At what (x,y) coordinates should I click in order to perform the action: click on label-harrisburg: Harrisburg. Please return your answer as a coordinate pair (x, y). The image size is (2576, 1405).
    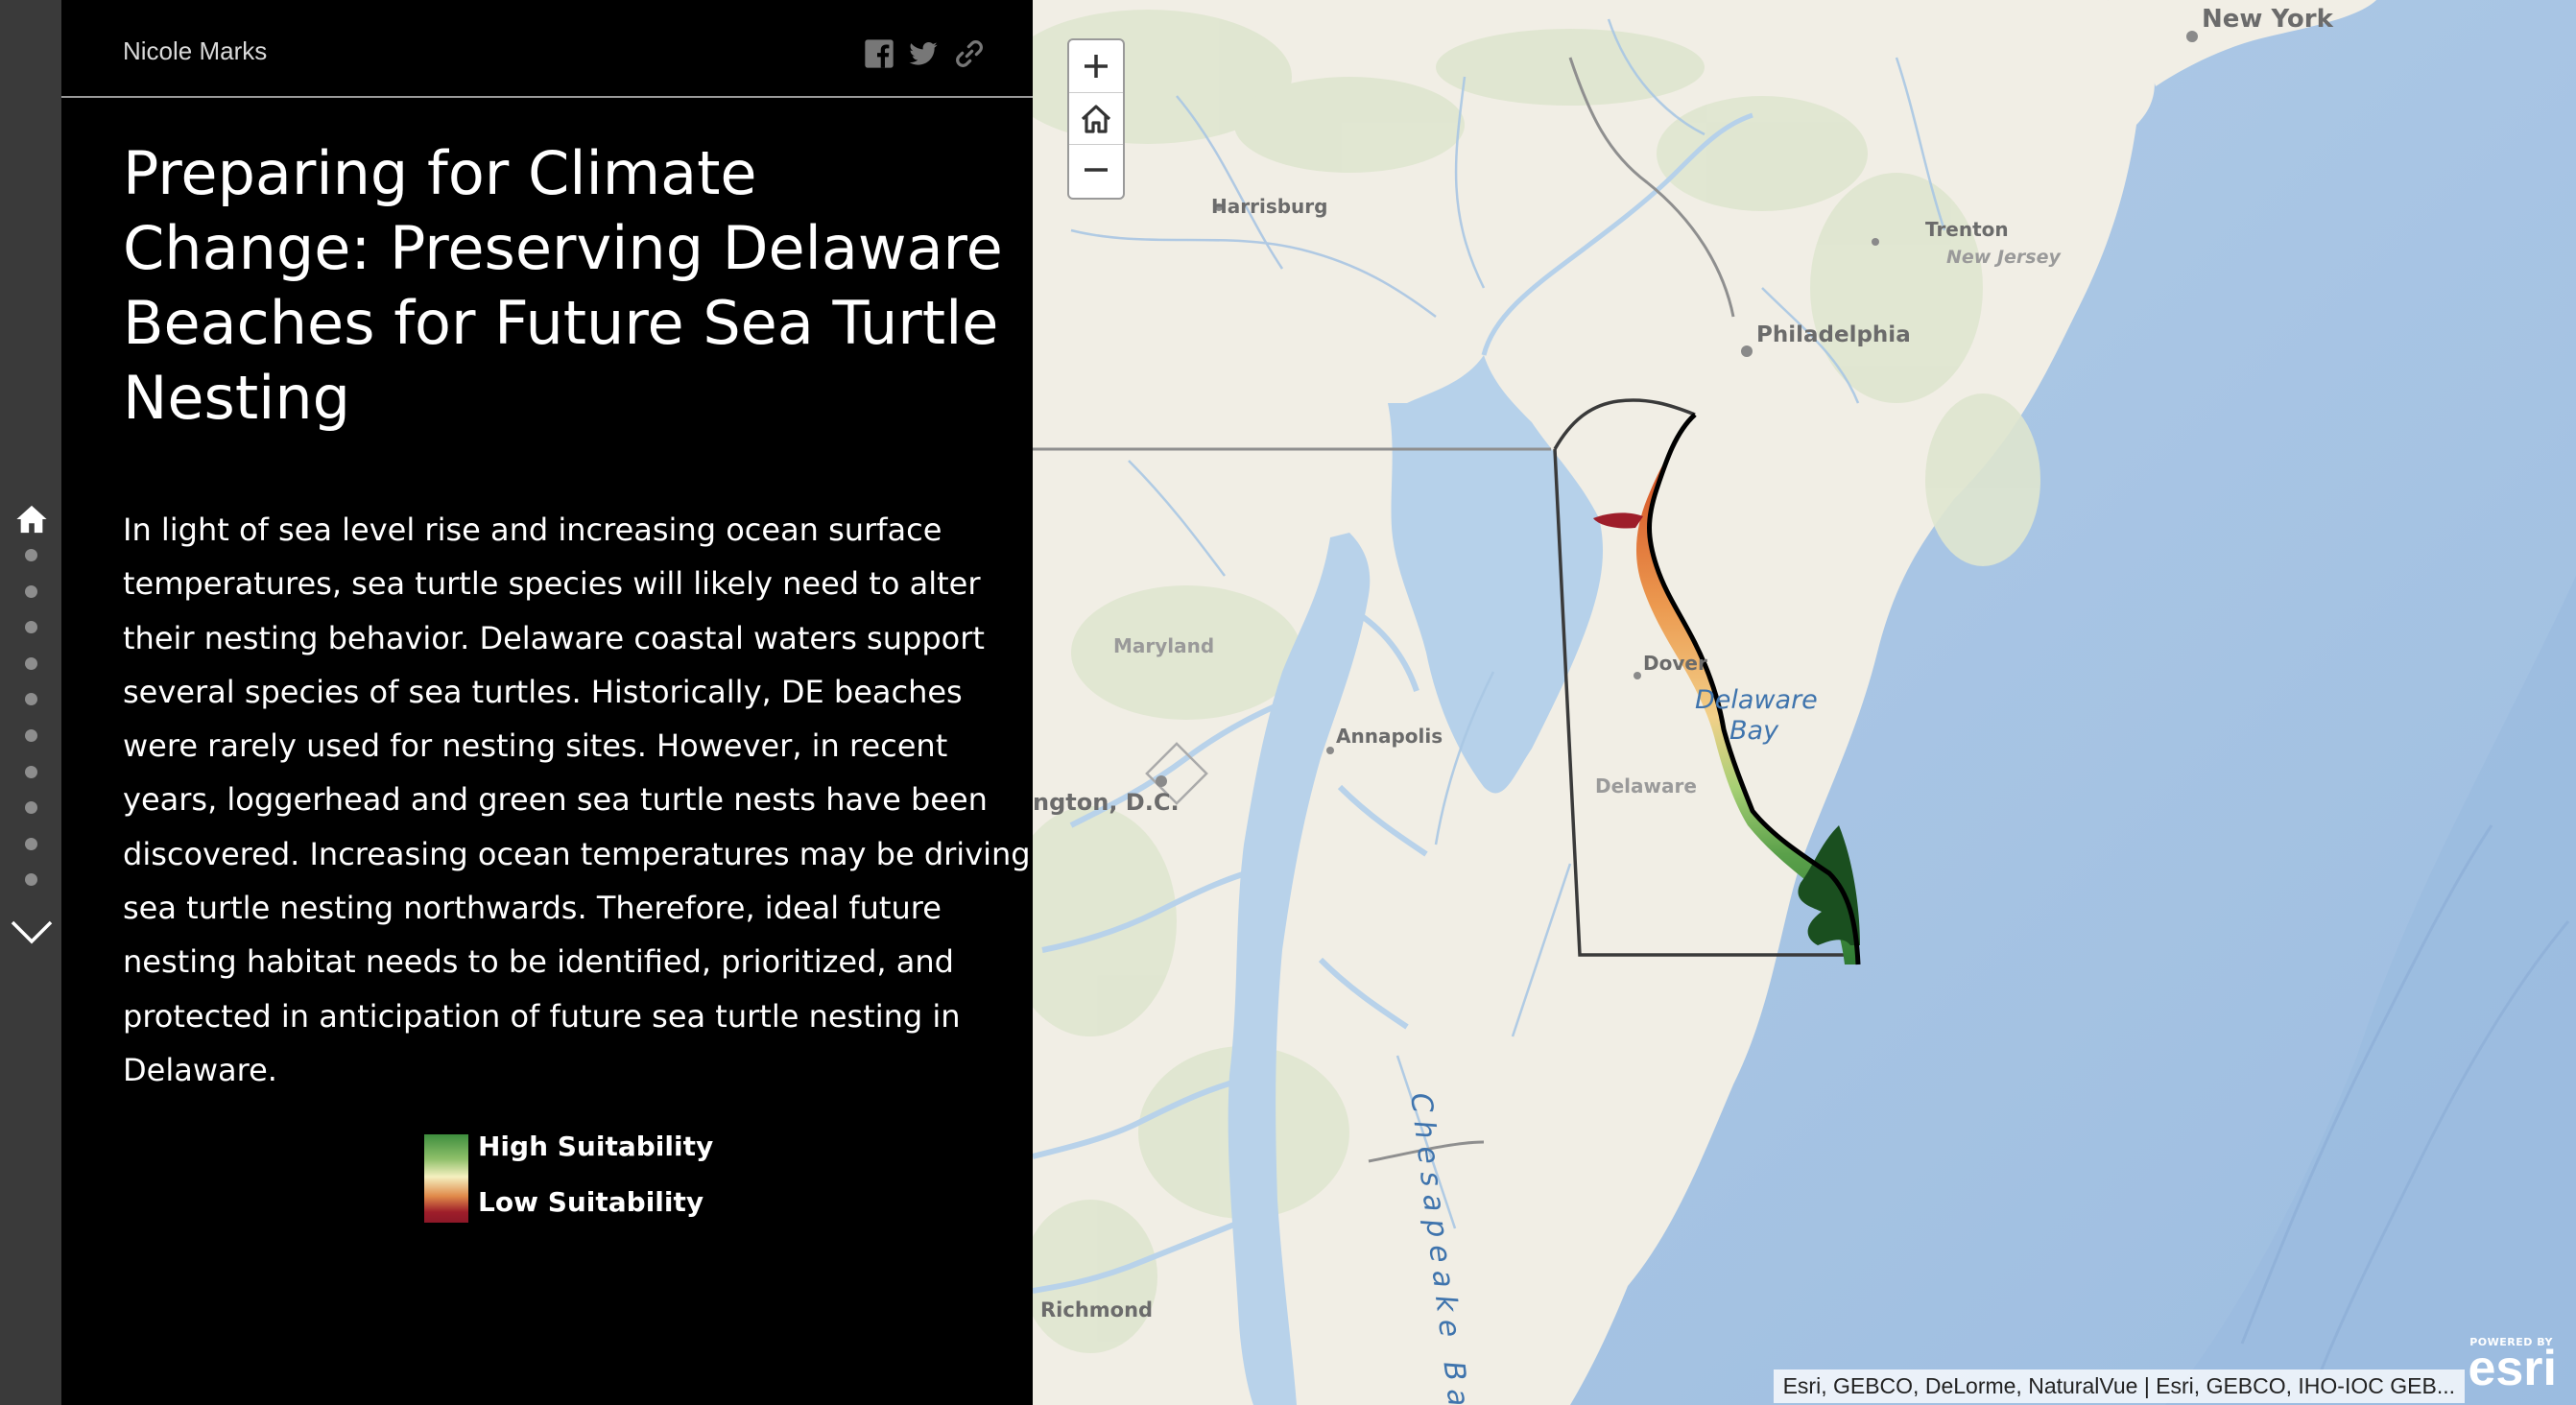
    Looking at the image, I should click on (1269, 206).